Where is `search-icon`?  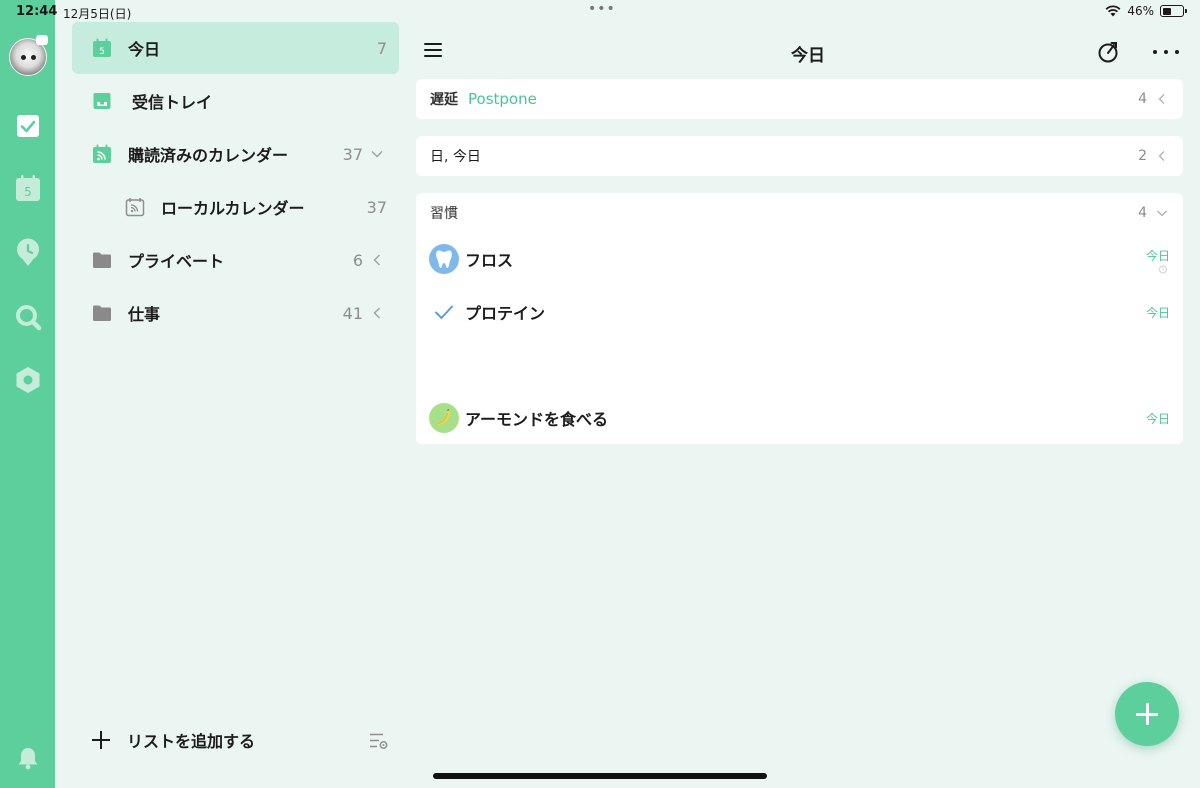 search-icon is located at coordinates (28, 317).